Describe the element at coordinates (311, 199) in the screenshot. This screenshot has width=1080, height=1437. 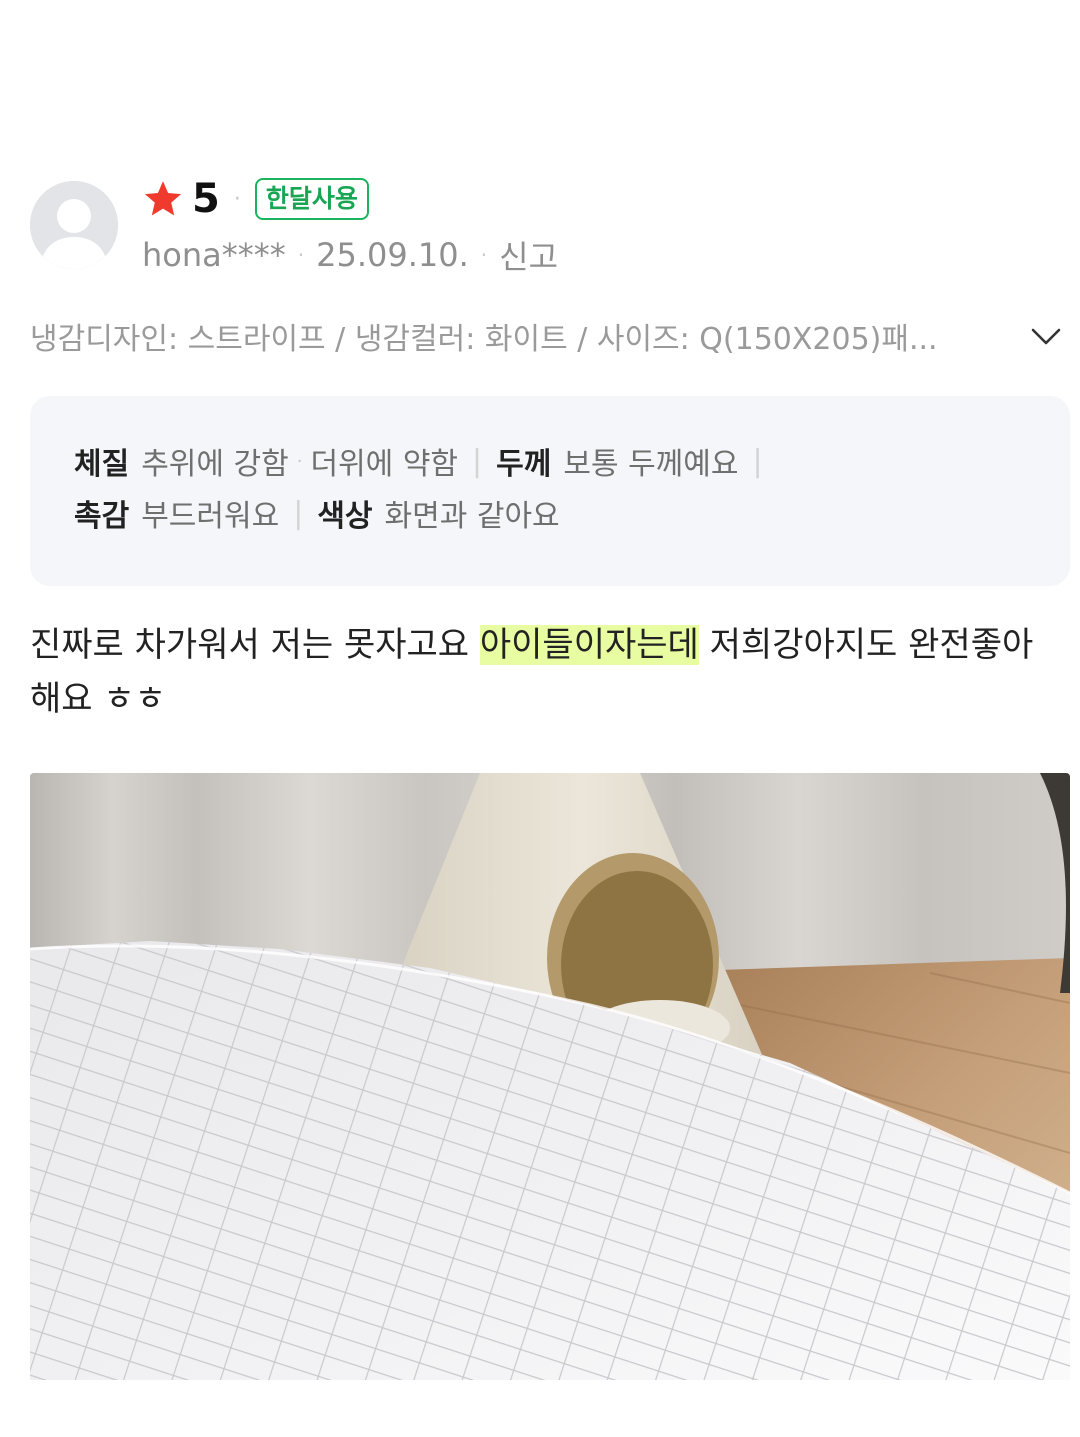
I see `usage-badge: 한달사용` at that location.